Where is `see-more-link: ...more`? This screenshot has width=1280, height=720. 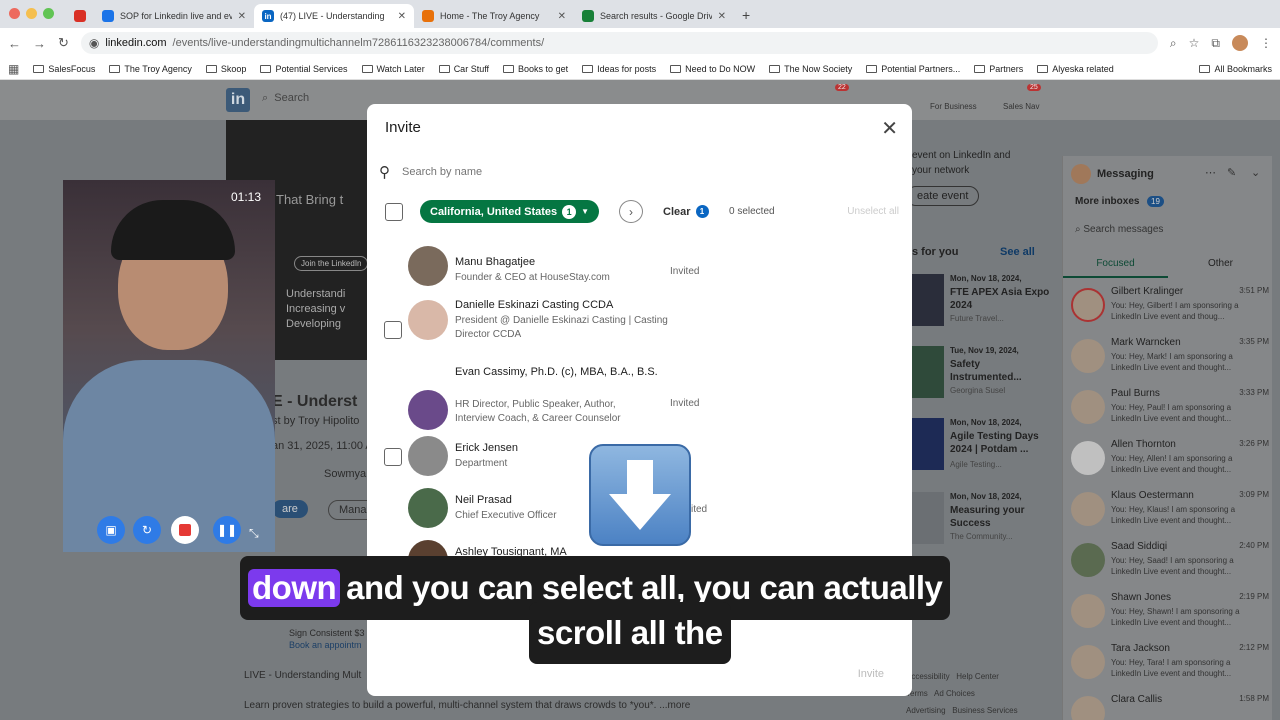
see-more-link: ...more is located at coordinates (674, 705).